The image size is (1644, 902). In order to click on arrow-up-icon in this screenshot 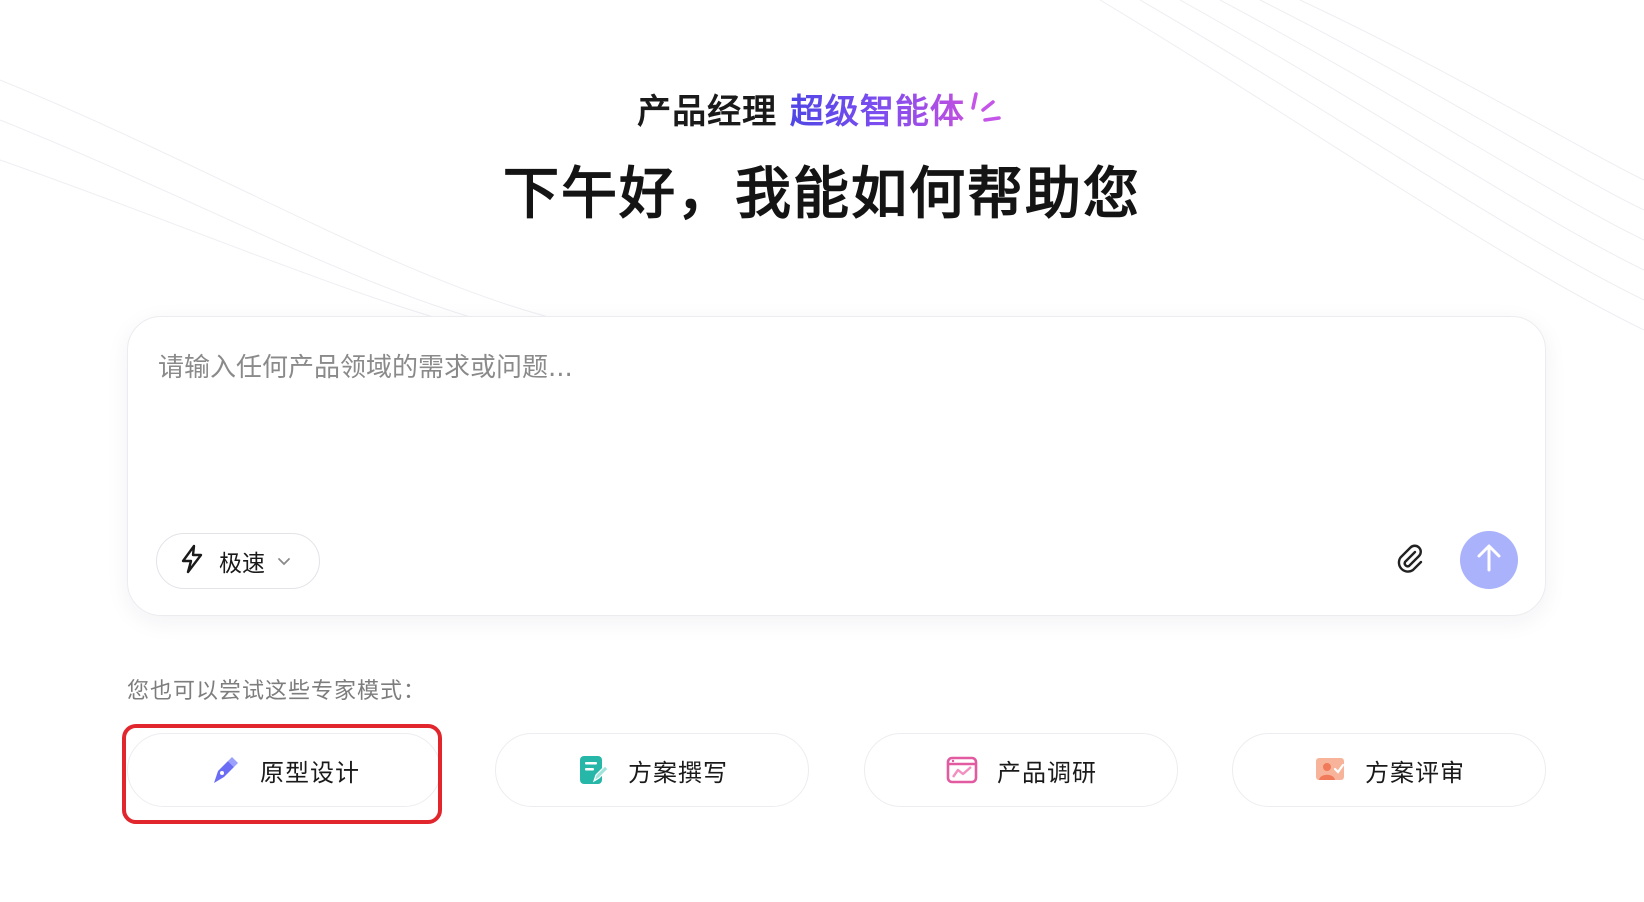, I will do `click(1489, 560)`.